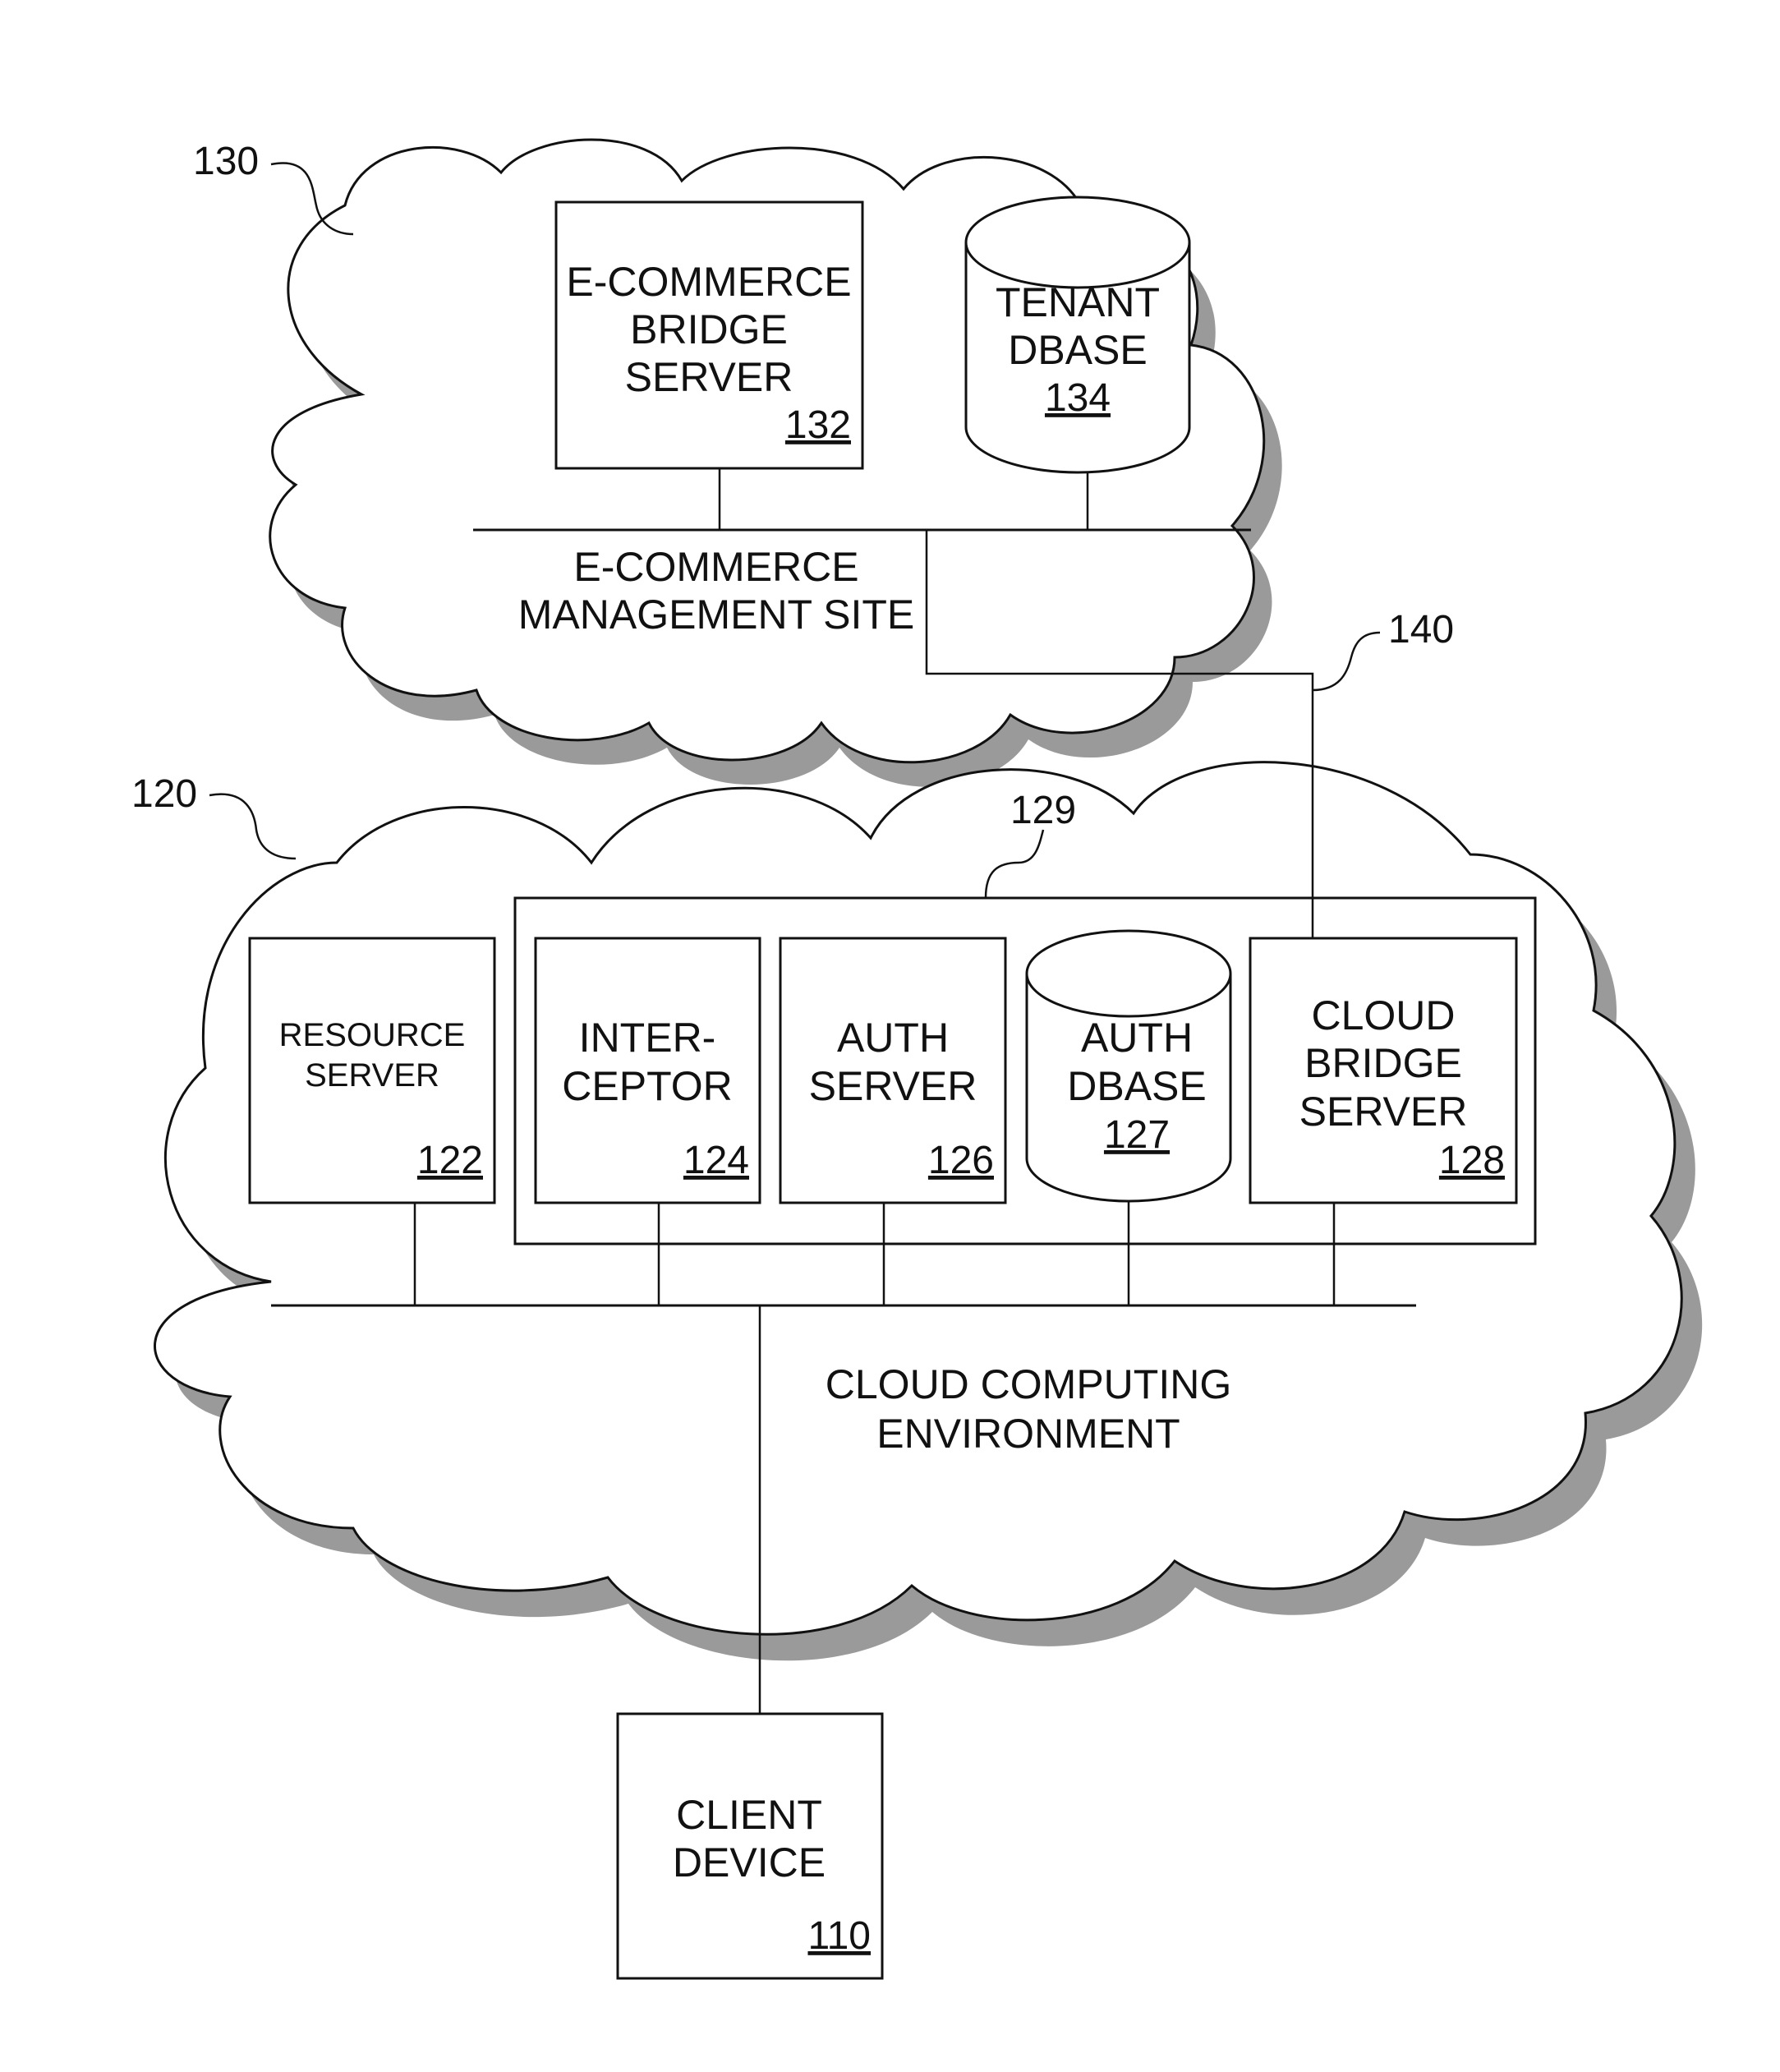  What do you see at coordinates (709, 329) in the screenshot?
I see `ecommerce-bridge-server-line-2: BRIDGE` at bounding box center [709, 329].